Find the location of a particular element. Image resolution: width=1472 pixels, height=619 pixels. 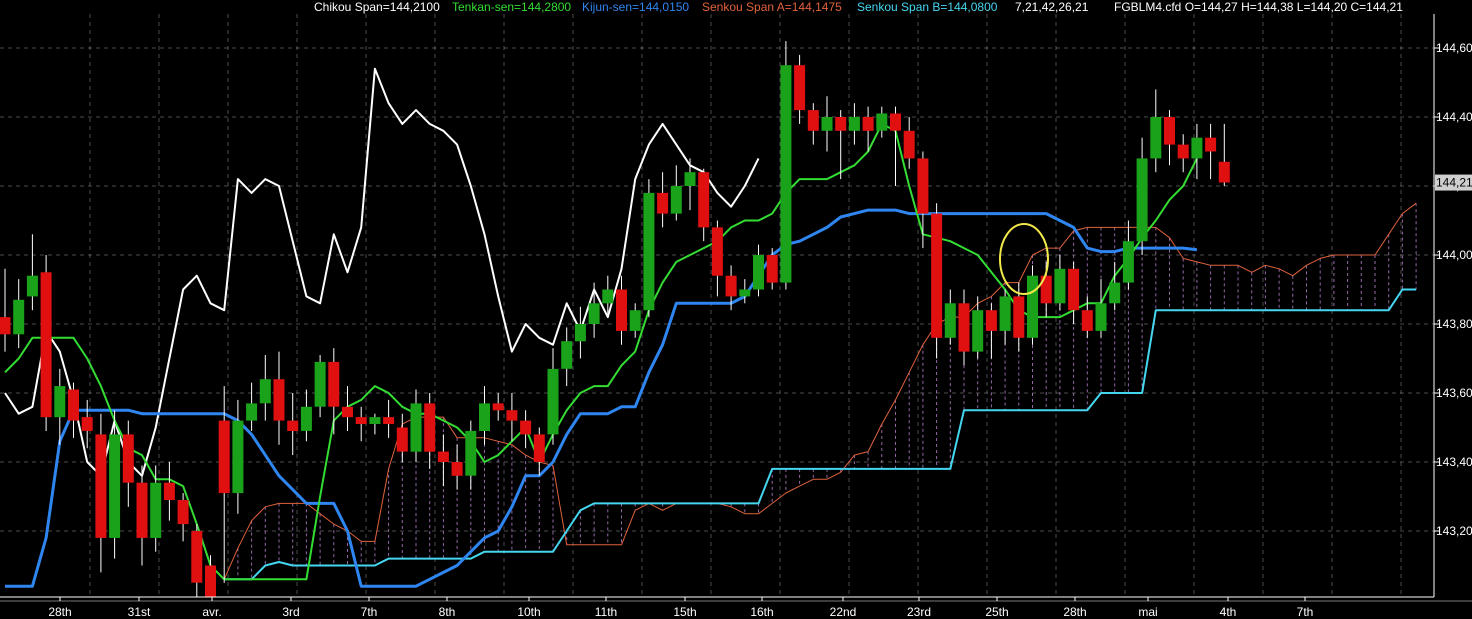

header-tenkan: Tenkan-sen=144,2800 is located at coordinates (511, 7).